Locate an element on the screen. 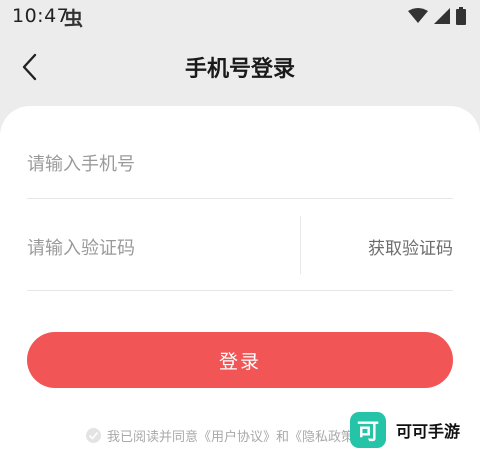 This screenshot has height=469, width=480. status-indicators is located at coordinates (437, 16).